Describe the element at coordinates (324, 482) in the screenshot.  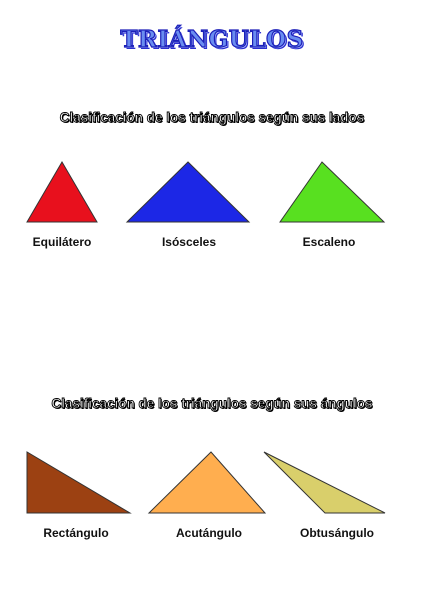
I see `obtuse-triangle` at that location.